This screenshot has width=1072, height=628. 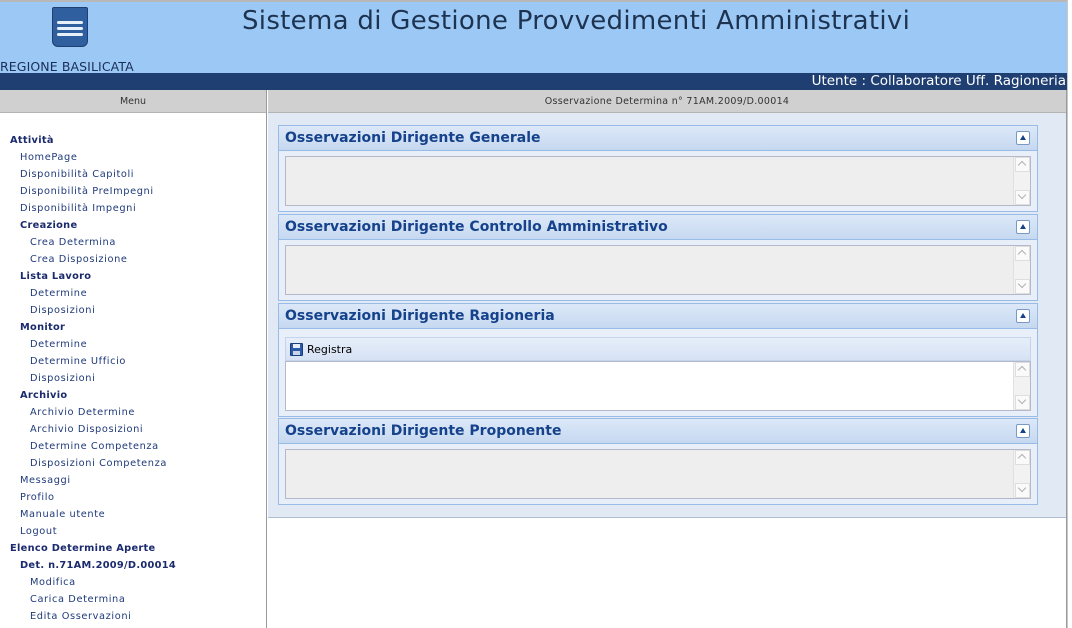 What do you see at coordinates (420, 316) in the screenshot?
I see `panel-title: Osservazioni Dirigente Ragioneria` at bounding box center [420, 316].